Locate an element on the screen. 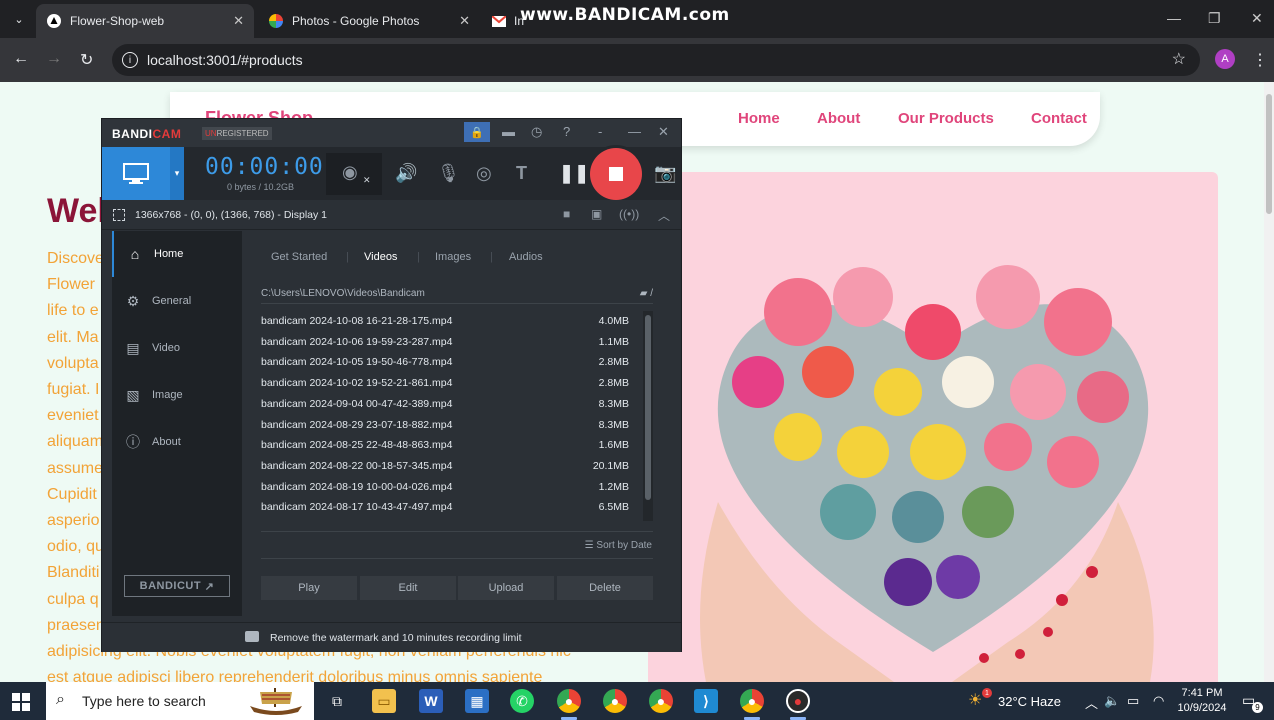 The height and width of the screenshot is (720, 1274). text-overlay-icon: T is located at coordinates (521, 173).